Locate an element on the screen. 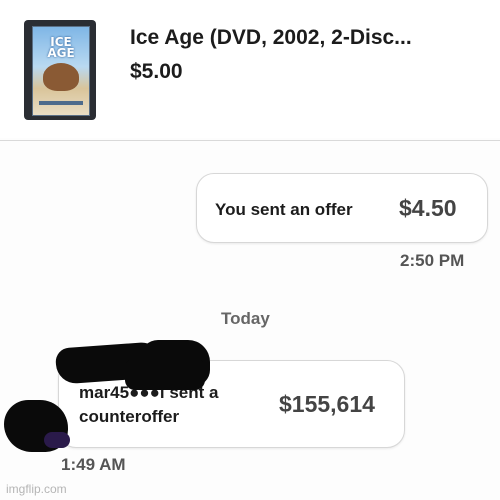 This screenshot has width=500, height=500. listing-price: $5.00 is located at coordinates (156, 71).